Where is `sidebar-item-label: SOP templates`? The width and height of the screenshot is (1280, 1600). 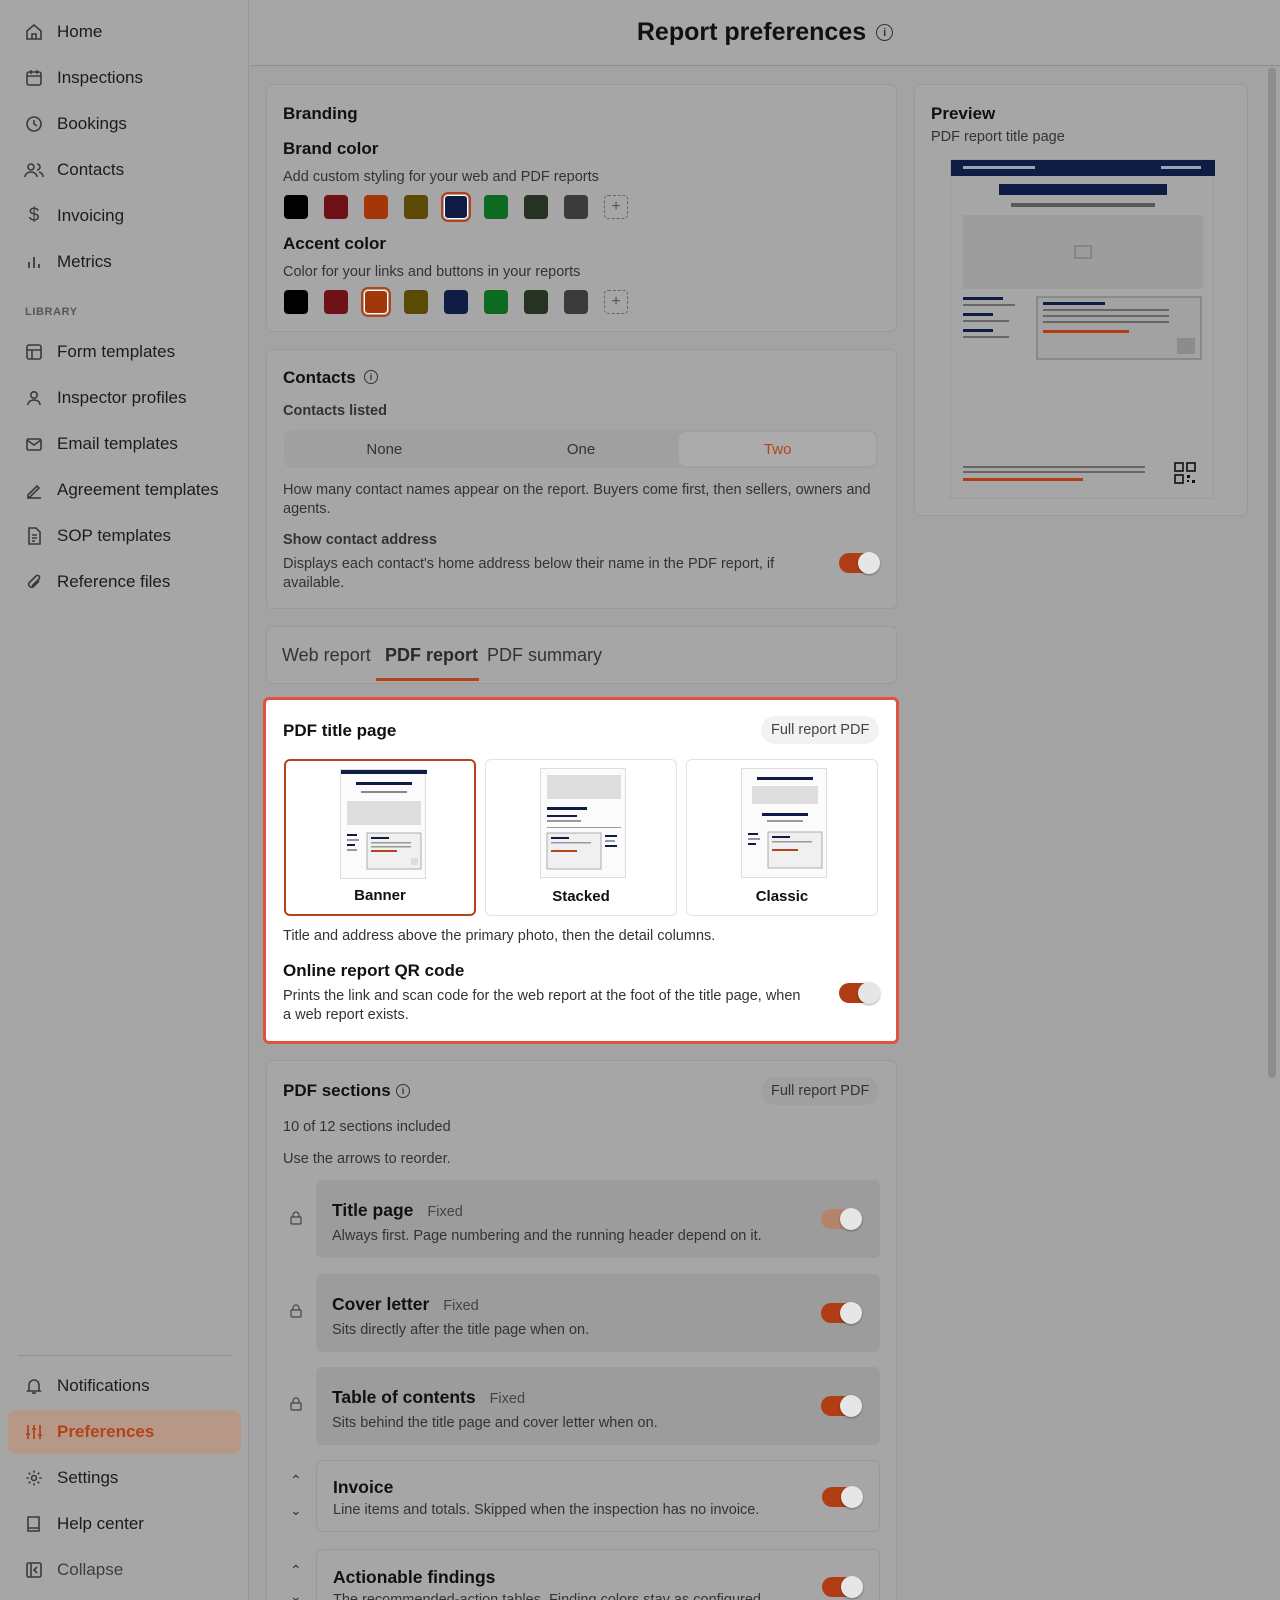
sidebar-item-label: SOP templates is located at coordinates (114, 535).